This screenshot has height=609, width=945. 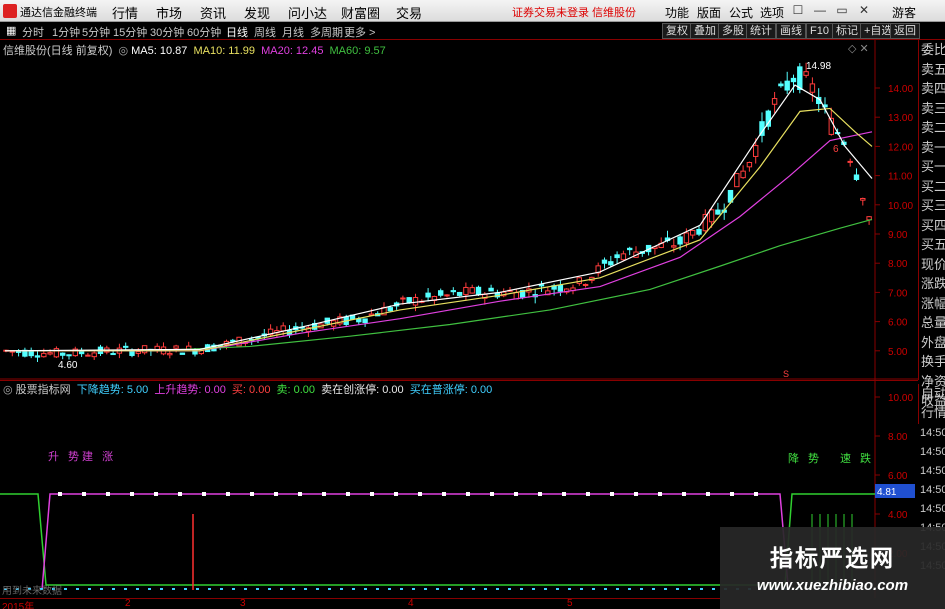 I want to click on side-panel-item: 换手, so click(x=932, y=362).